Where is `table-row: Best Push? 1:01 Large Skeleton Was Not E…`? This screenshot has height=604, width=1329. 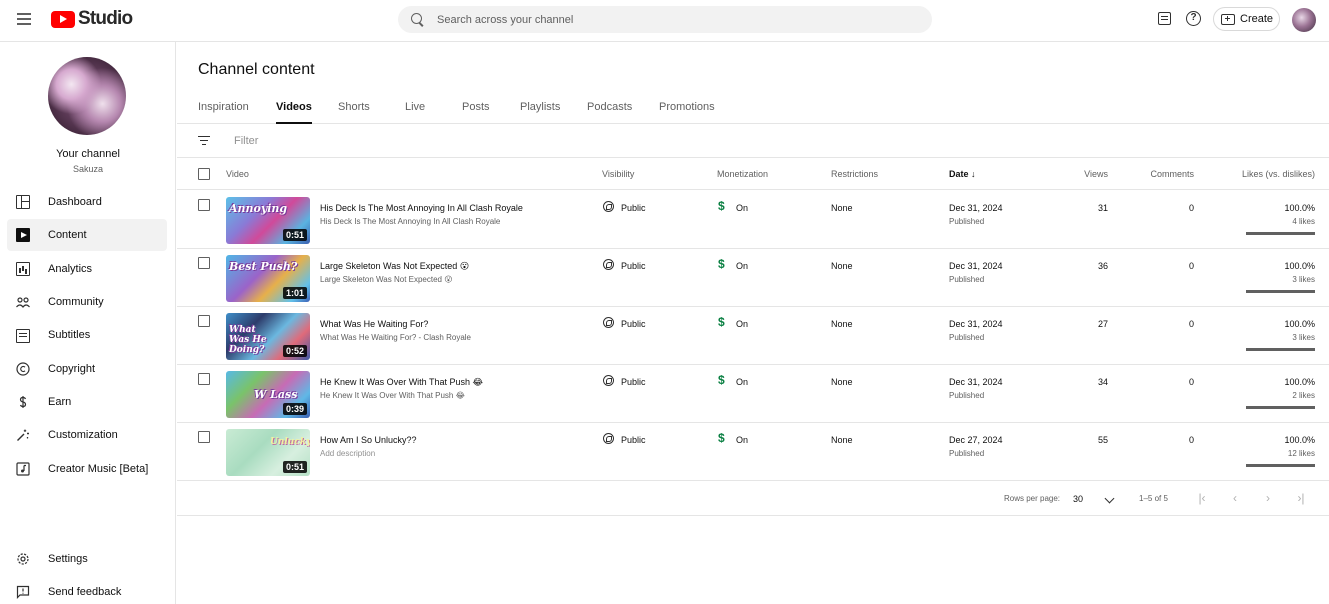 table-row: Best Push? 1:01 Large Skeleton Was Not E… is located at coordinates (753, 278).